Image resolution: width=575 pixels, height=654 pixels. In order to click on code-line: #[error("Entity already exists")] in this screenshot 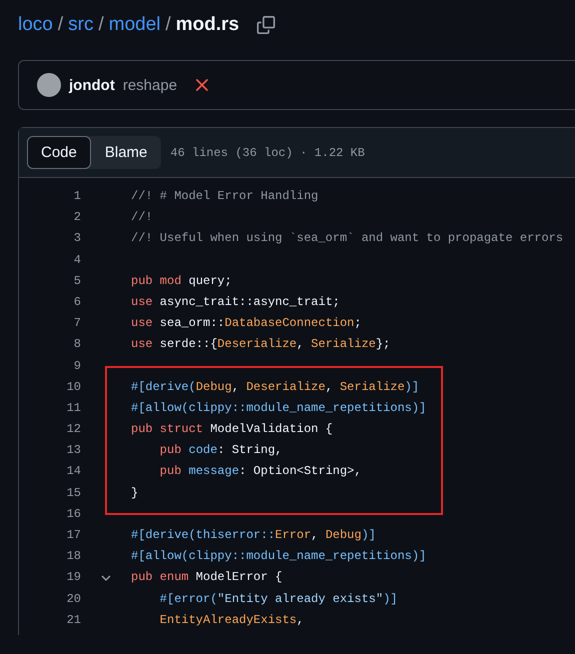, I will do `click(278, 599)`.